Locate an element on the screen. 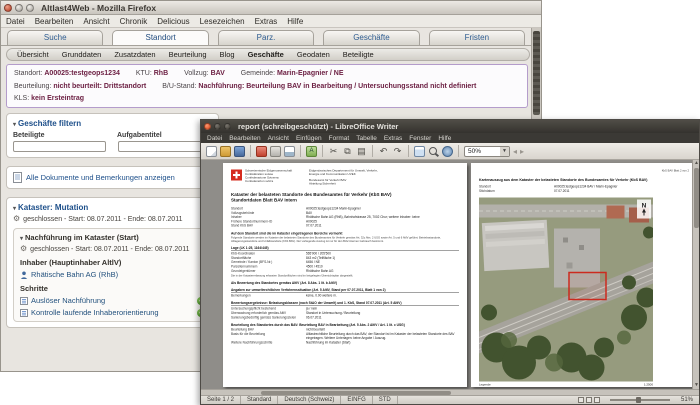 The image size is (700, 405). status-insert-mode: EINFG is located at coordinates (357, 400).